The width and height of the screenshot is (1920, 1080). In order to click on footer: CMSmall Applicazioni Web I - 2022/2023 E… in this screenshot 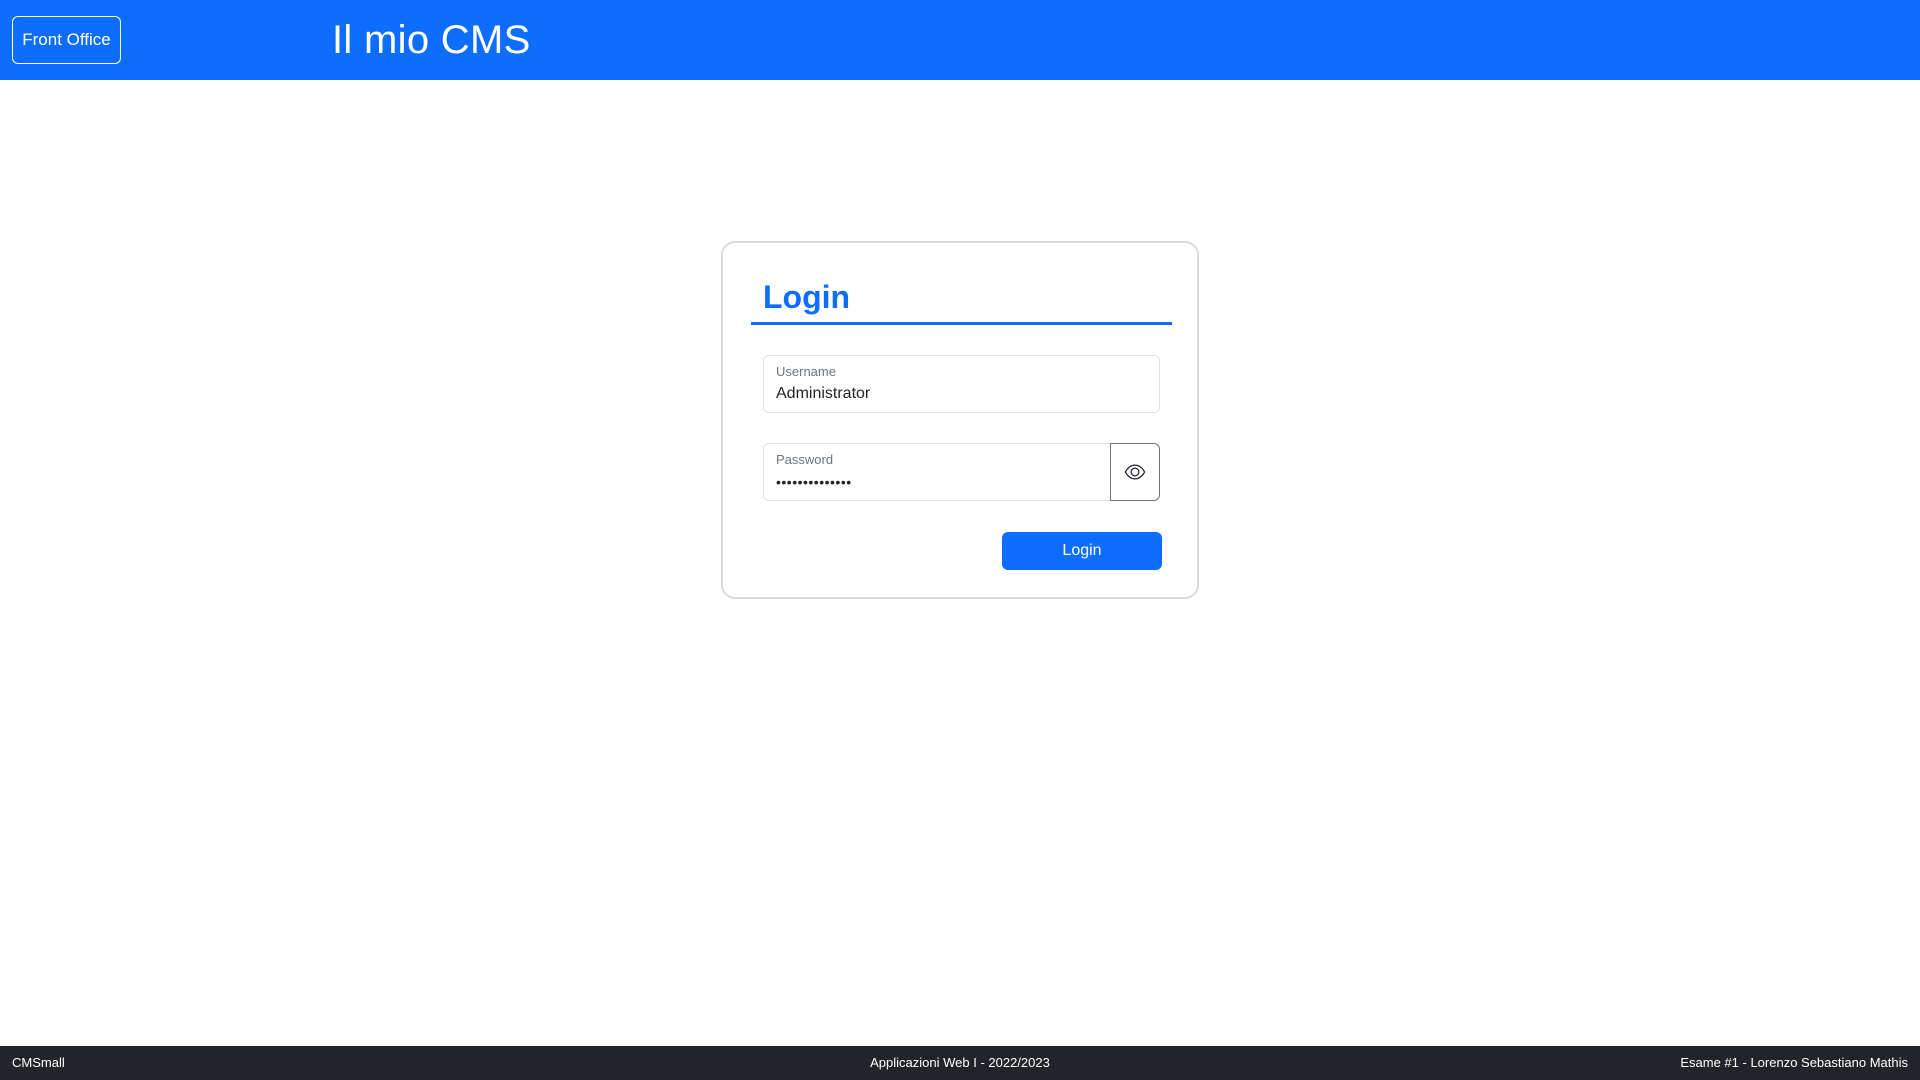, I will do `click(960, 1063)`.